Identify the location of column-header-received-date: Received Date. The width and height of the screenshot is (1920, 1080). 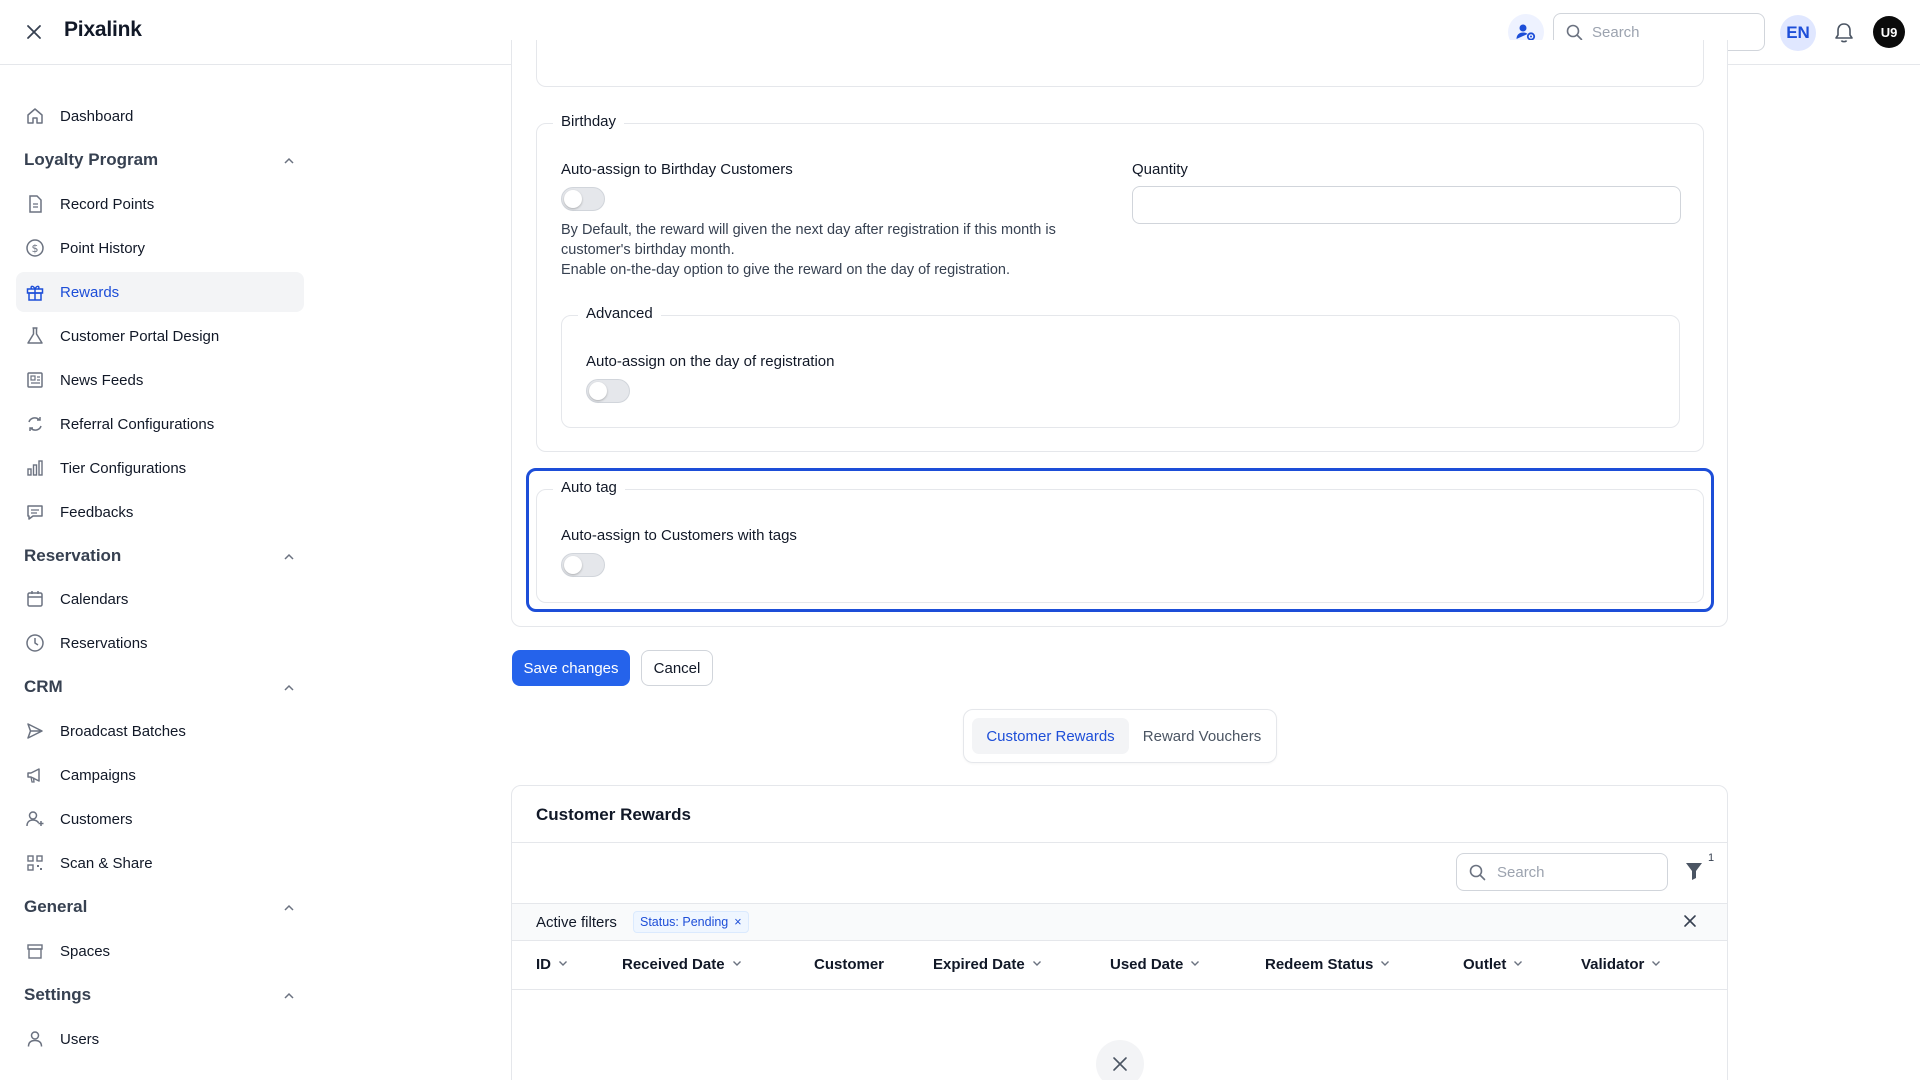
(682, 964).